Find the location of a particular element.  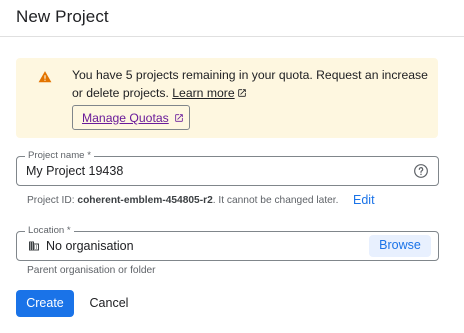

create-button: Create is located at coordinates (45, 303).